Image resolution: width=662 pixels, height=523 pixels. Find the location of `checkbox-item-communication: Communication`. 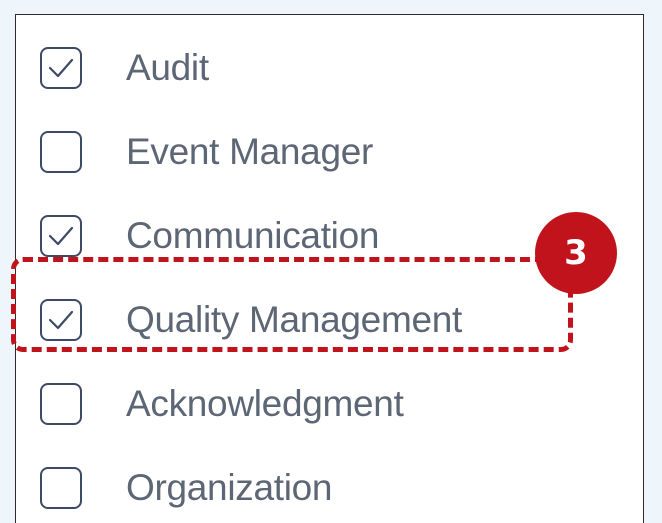

checkbox-item-communication: Communication is located at coordinates (300, 236).